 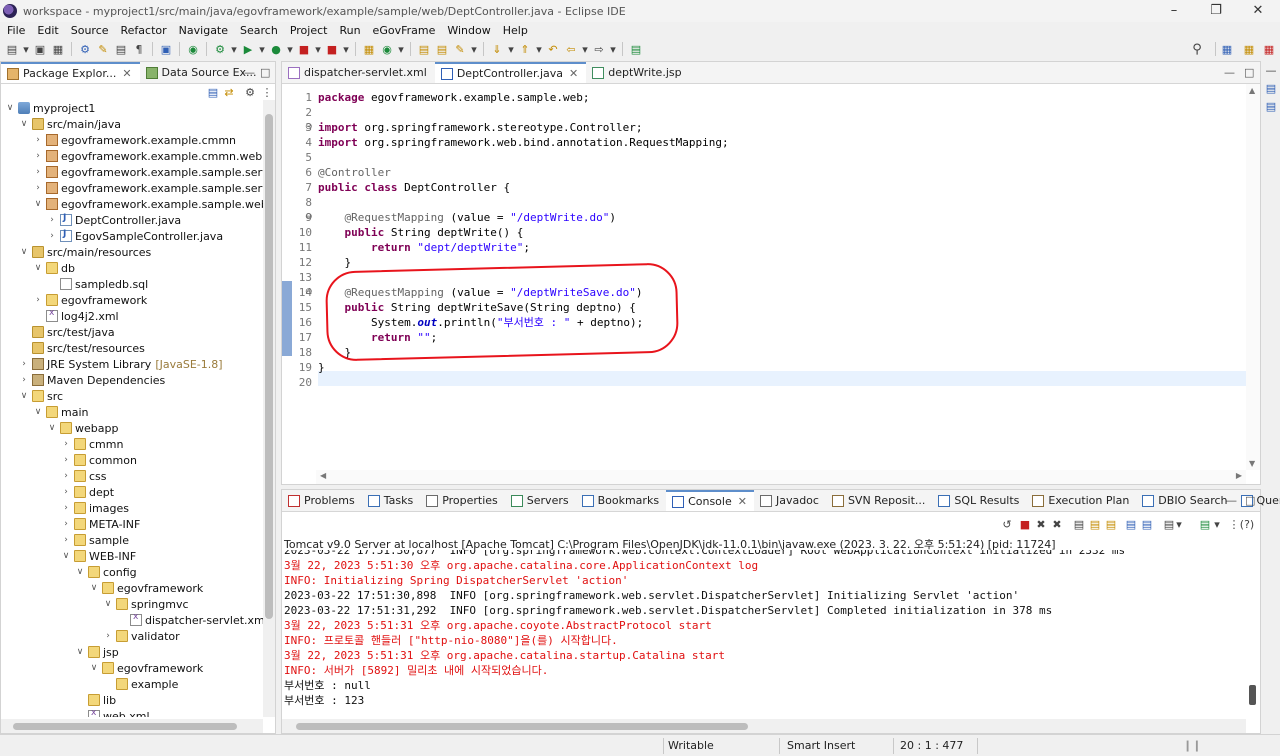 What do you see at coordinates (260, 30) in the screenshot?
I see `menu-search: Search` at bounding box center [260, 30].